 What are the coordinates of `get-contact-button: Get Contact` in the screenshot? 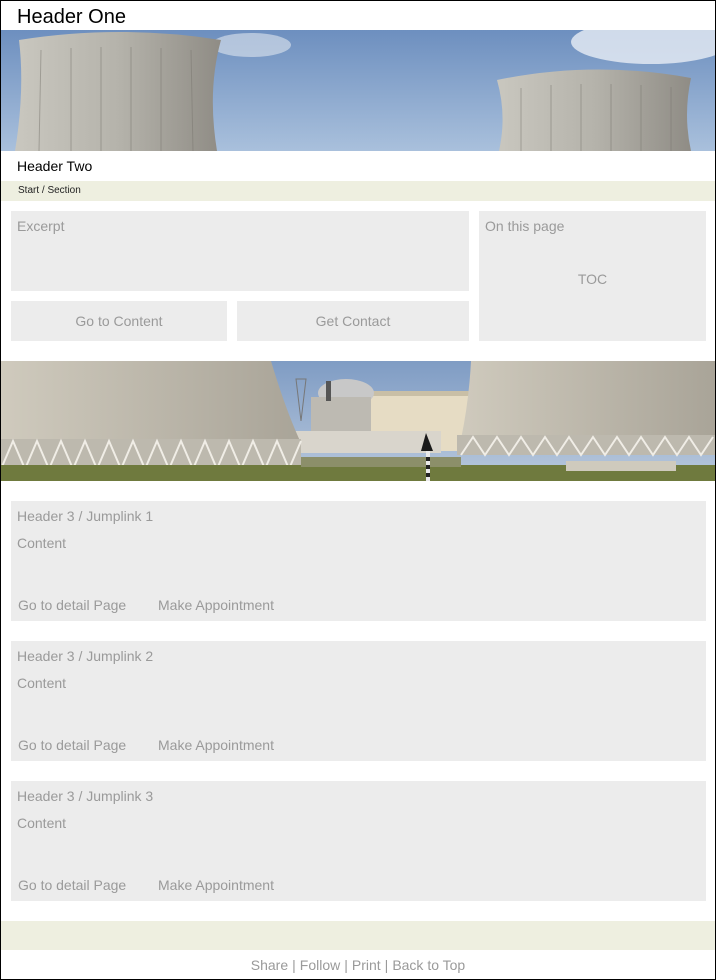 It's located at (353, 321).